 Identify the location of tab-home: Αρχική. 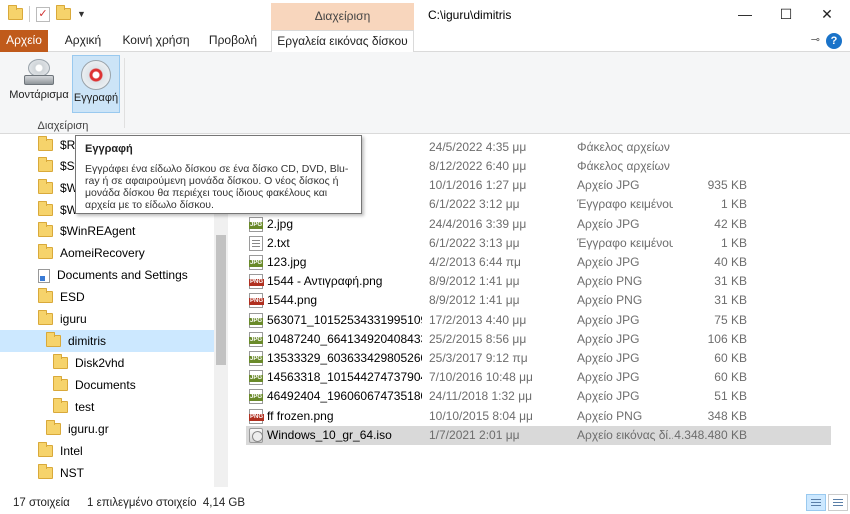
(83, 41).